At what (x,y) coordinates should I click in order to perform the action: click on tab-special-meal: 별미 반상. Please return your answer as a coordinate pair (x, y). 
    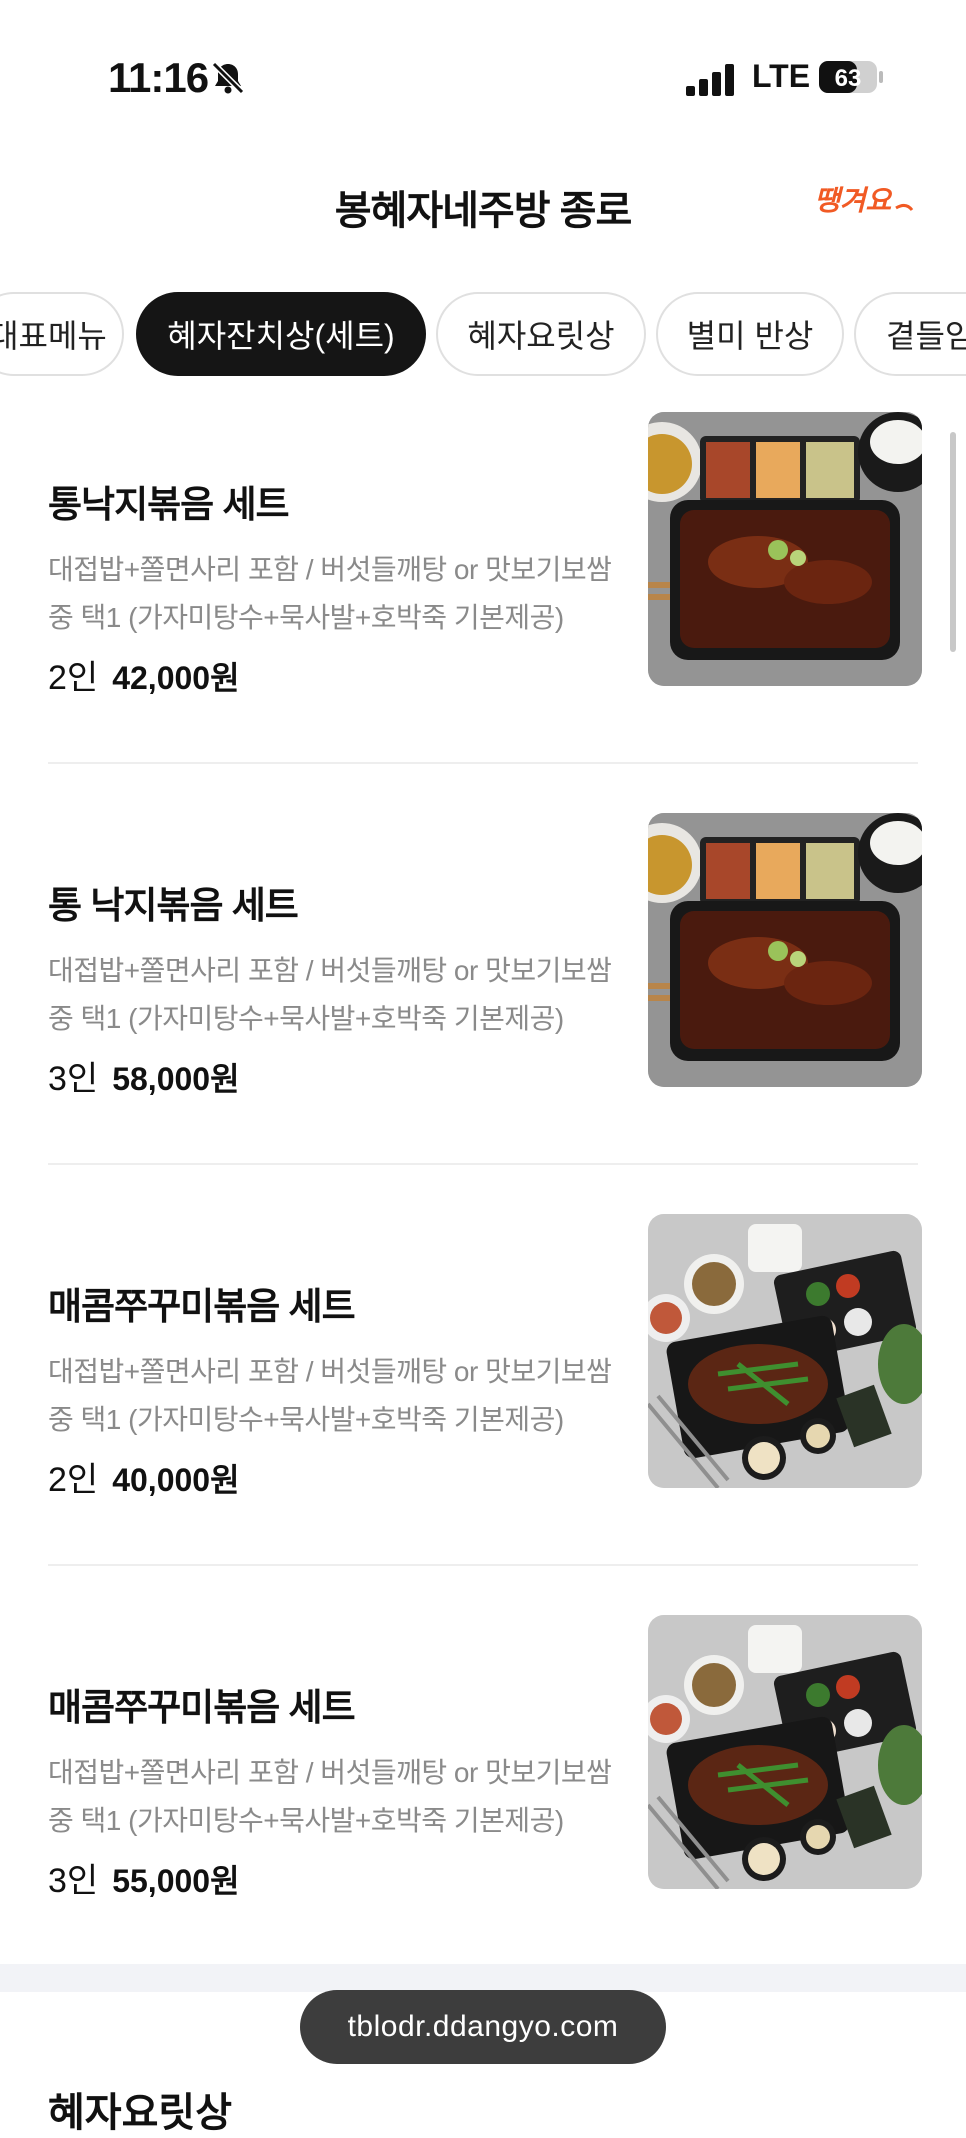
    Looking at the image, I should click on (750, 334).